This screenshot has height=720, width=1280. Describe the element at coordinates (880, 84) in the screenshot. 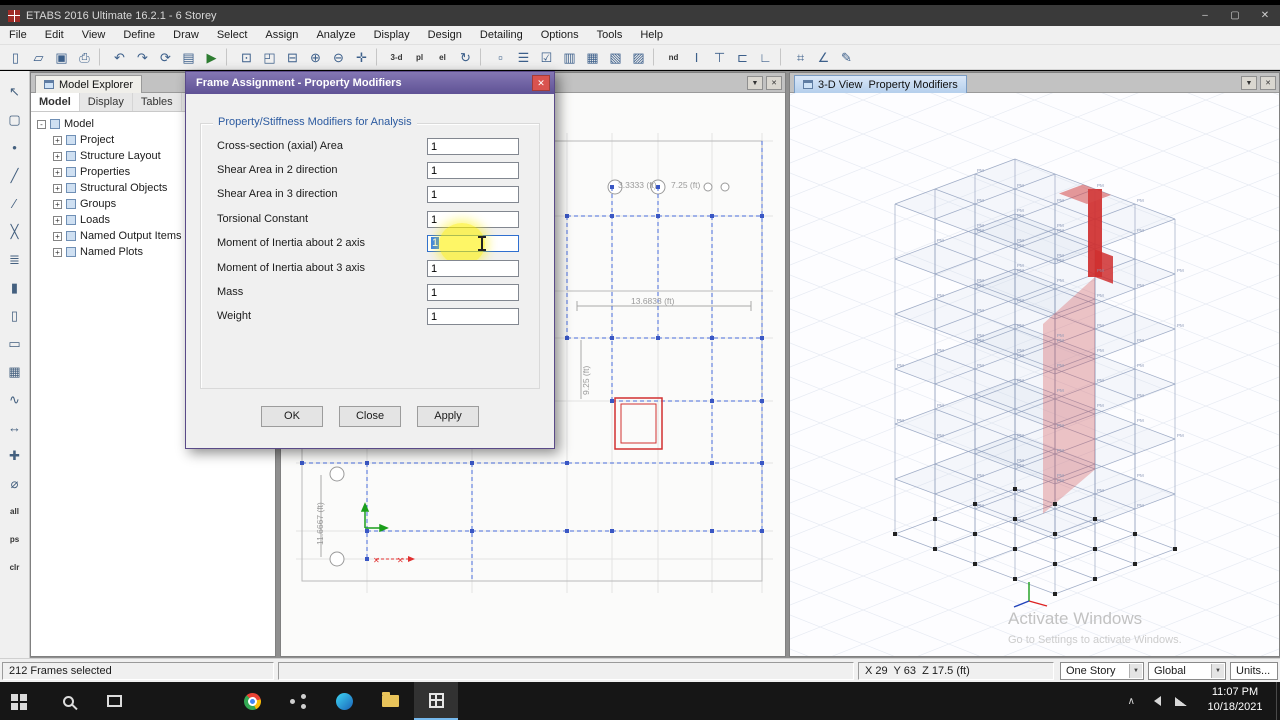

I see `view-3d-tab: 3-D View Property Modifiers` at that location.